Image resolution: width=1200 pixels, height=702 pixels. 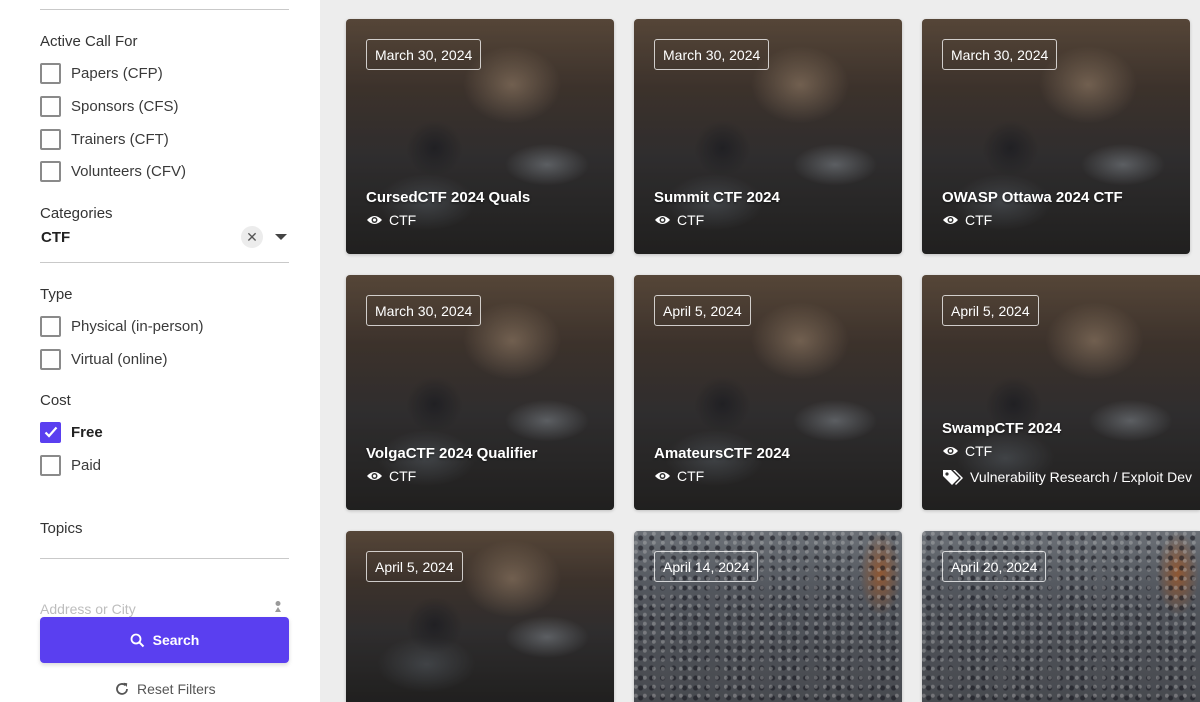 I want to click on checkbox-label: Physical (in-person), so click(x=137, y=326).